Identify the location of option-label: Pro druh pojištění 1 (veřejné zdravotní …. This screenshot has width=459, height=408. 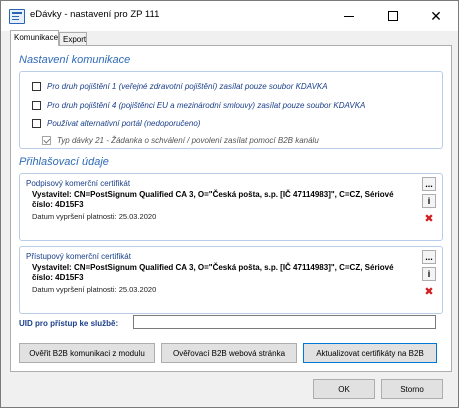
(187, 86).